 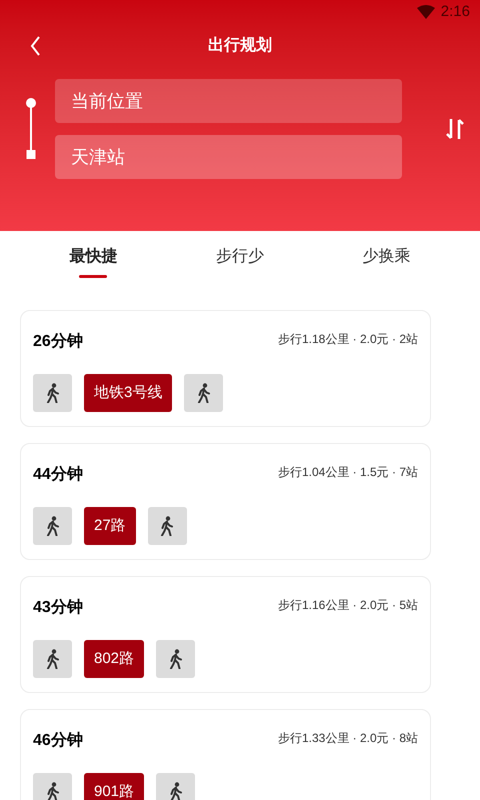 I want to click on route-card: 44分钟 步行1.04公里 · 1.5元 · 7站 27路, so click(x=225, y=501).